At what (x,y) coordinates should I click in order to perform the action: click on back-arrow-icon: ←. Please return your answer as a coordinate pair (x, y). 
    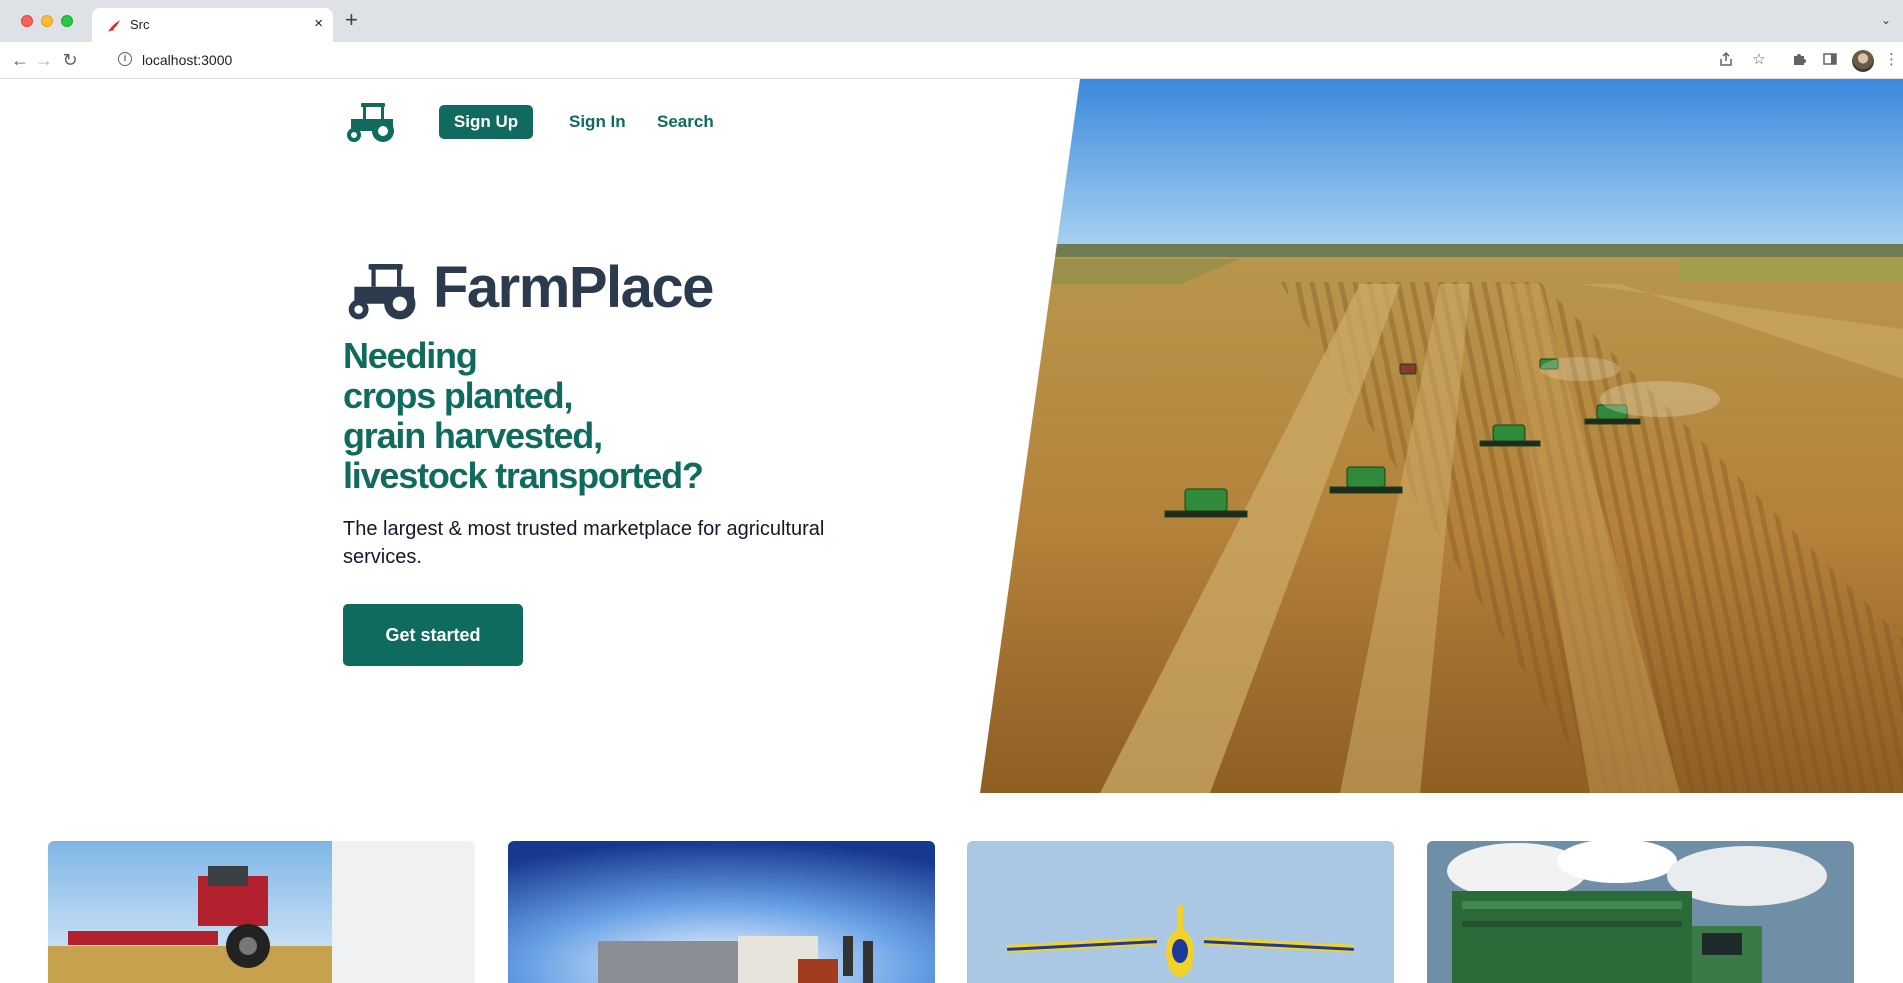
    Looking at the image, I should click on (20, 60).